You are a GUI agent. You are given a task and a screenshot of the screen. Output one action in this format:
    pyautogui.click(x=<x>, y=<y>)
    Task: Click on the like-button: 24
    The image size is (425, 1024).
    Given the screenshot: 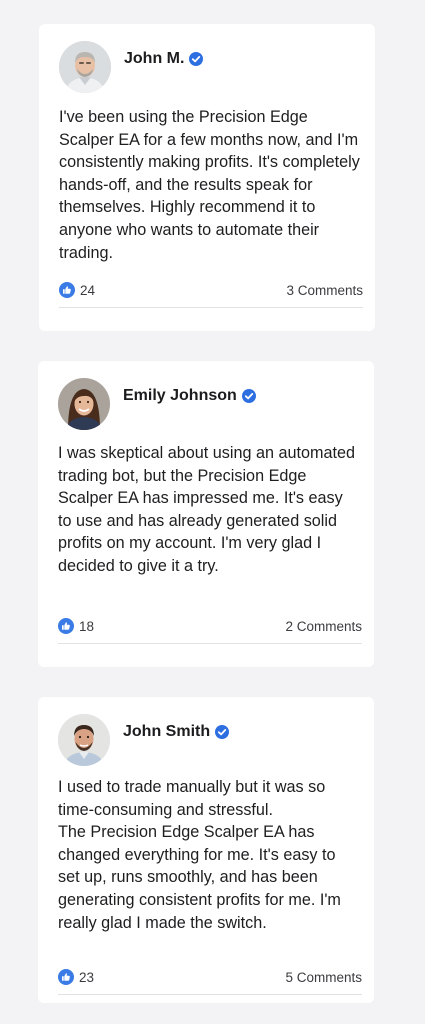 What is the action you would take?
    pyautogui.click(x=77, y=290)
    